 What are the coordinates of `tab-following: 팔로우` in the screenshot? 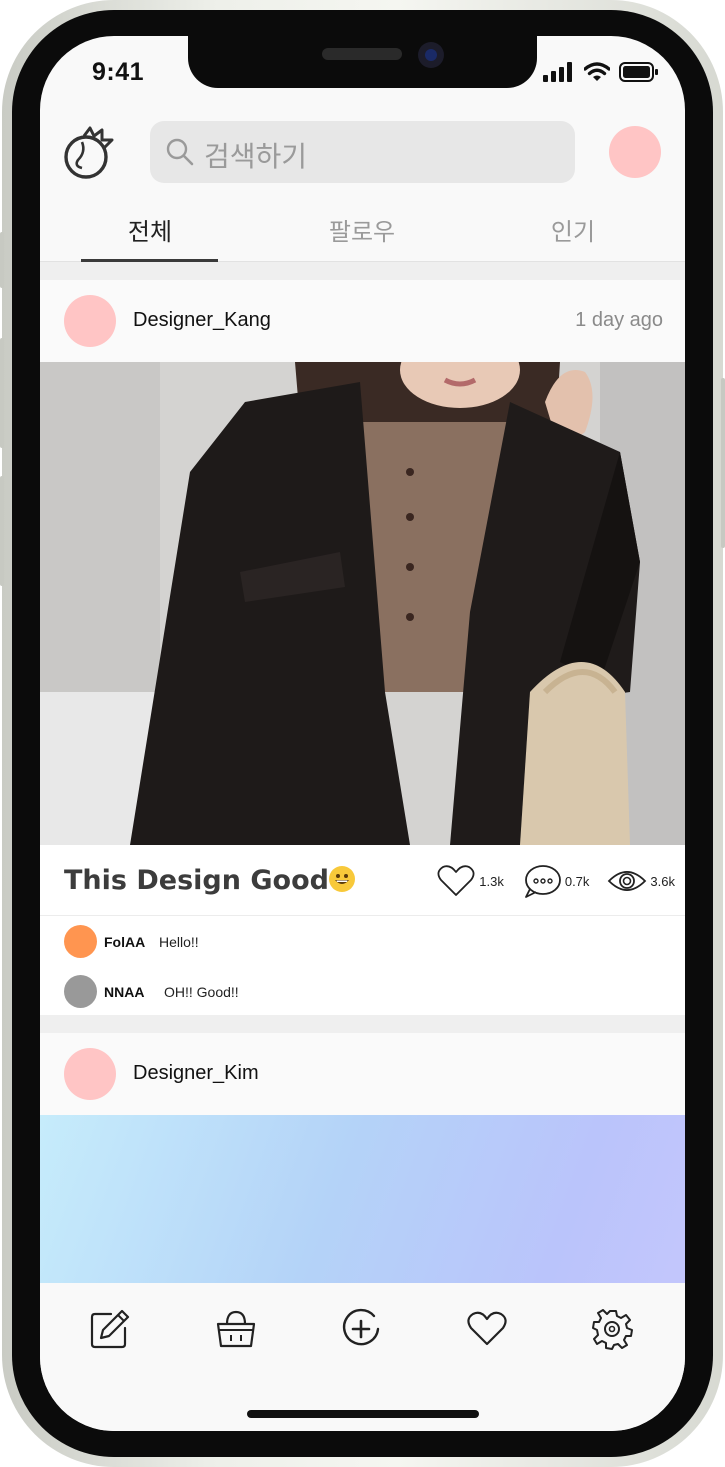 It's located at (362, 229).